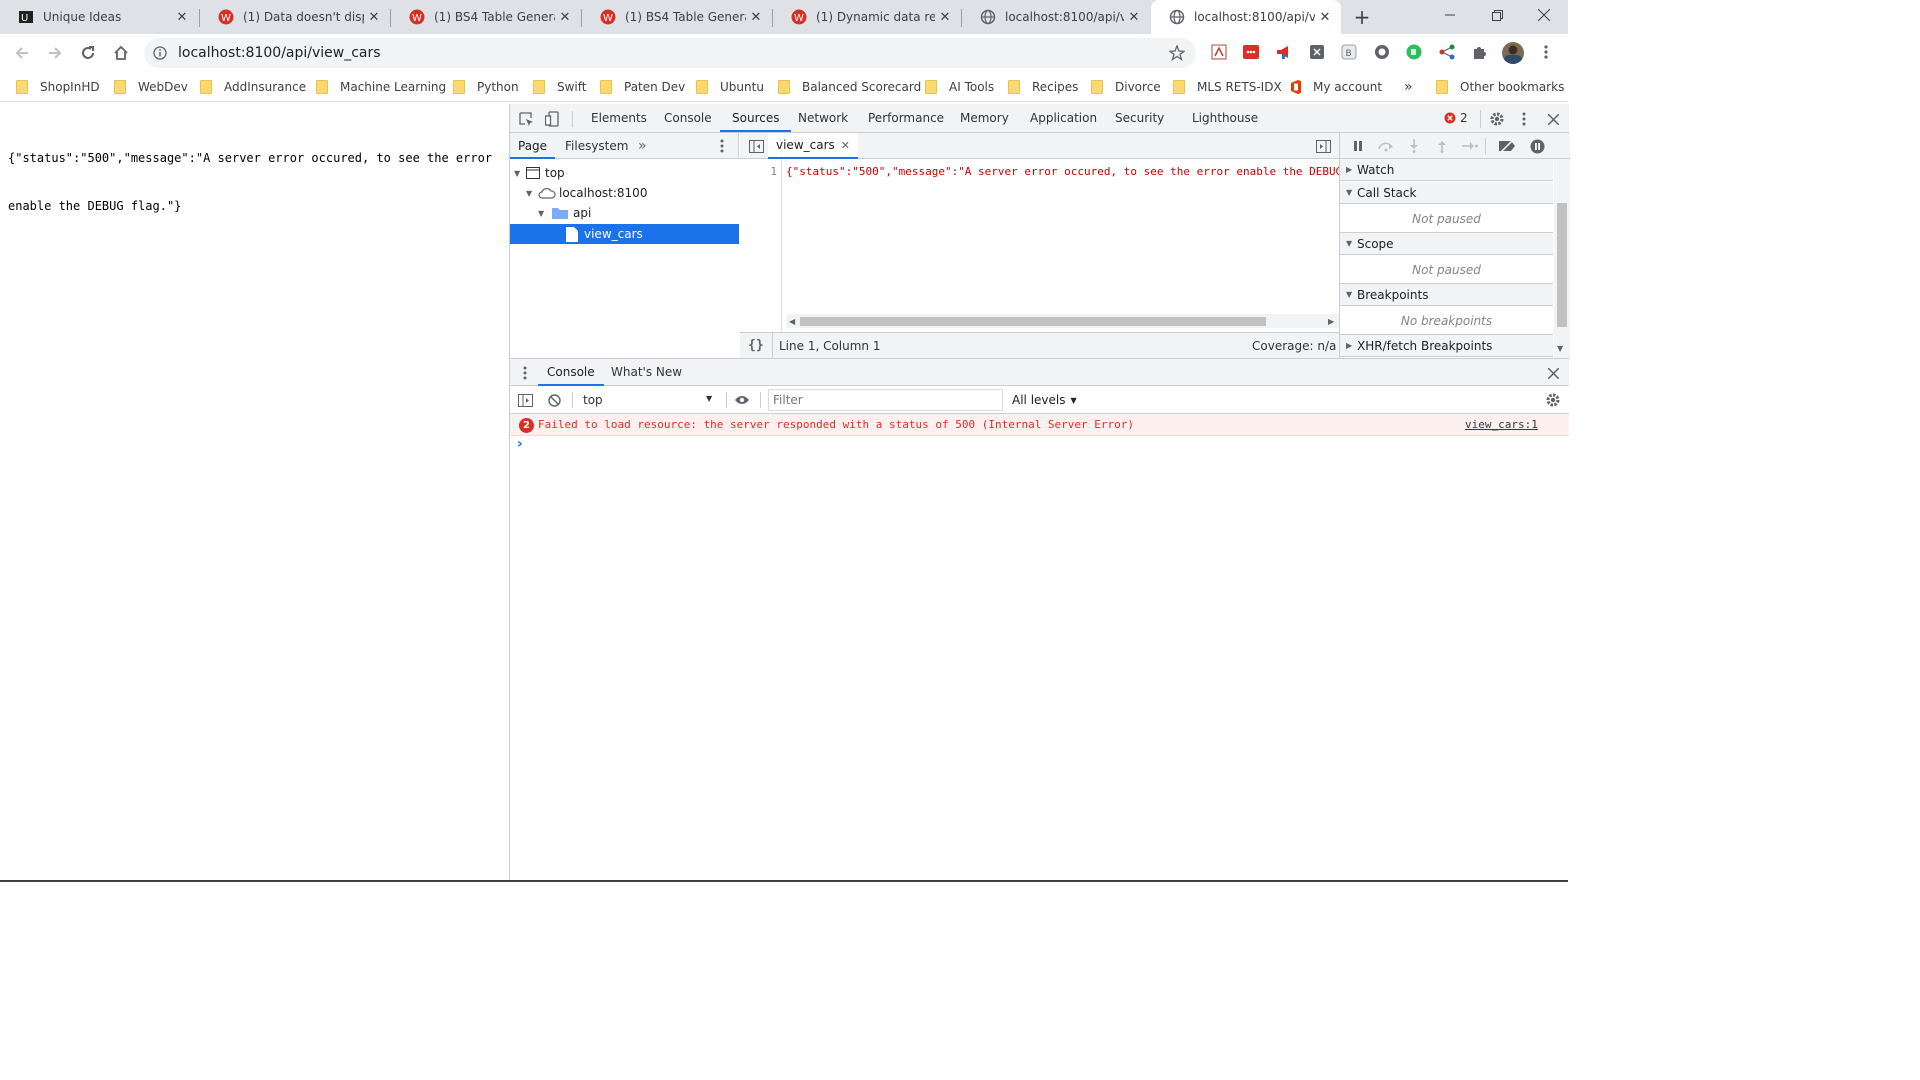 The width and height of the screenshot is (1920, 1080). Describe the element at coordinates (559, 87) in the screenshot. I see `bookmark-folder: Swift` at that location.